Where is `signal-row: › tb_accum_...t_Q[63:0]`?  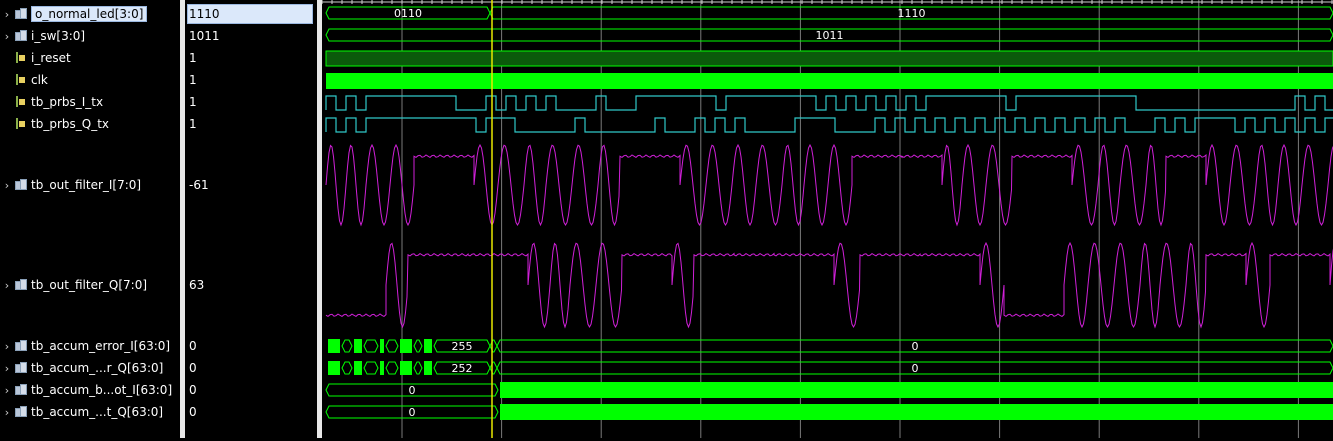
signal-row: › tb_accum_...t_Q[63:0] is located at coordinates (81, 412).